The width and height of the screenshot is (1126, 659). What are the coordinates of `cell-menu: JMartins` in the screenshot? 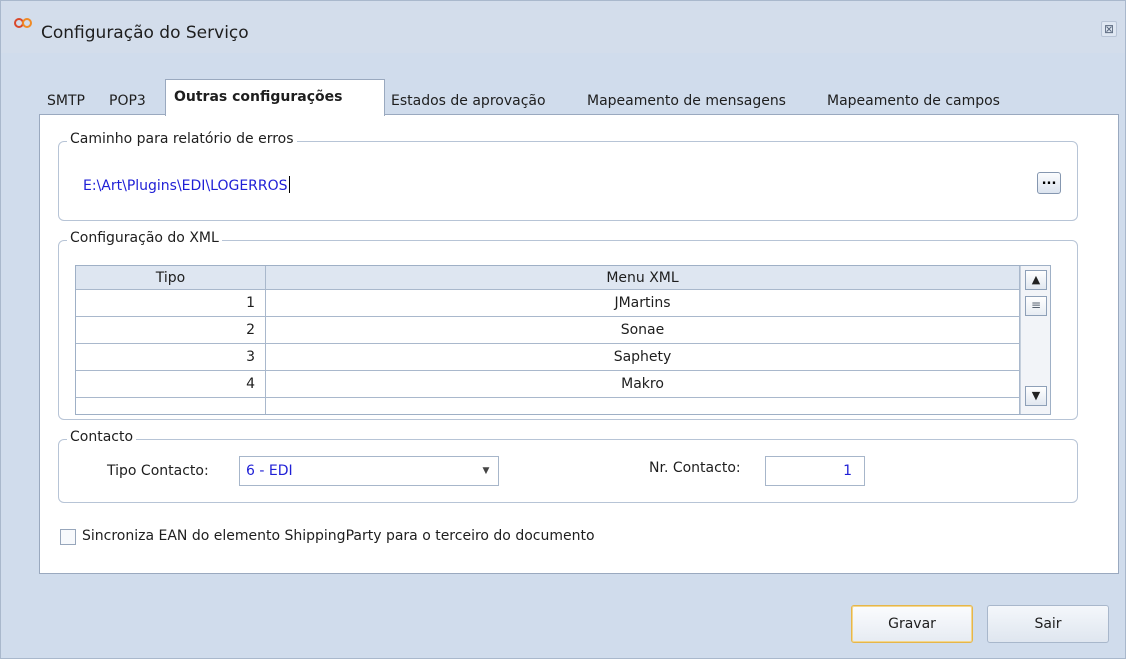 It's located at (643, 303).